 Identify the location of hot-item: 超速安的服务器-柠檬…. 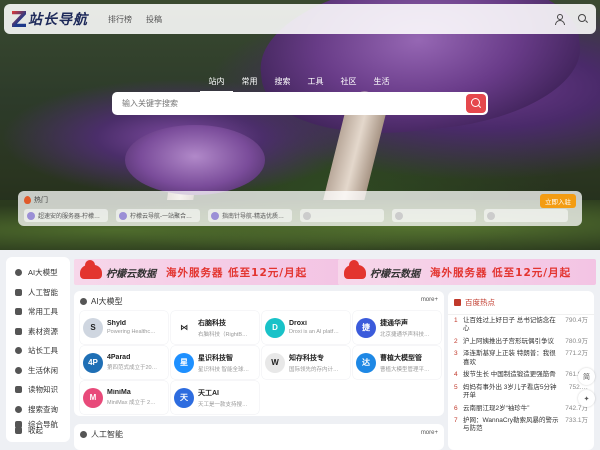
(66, 215).